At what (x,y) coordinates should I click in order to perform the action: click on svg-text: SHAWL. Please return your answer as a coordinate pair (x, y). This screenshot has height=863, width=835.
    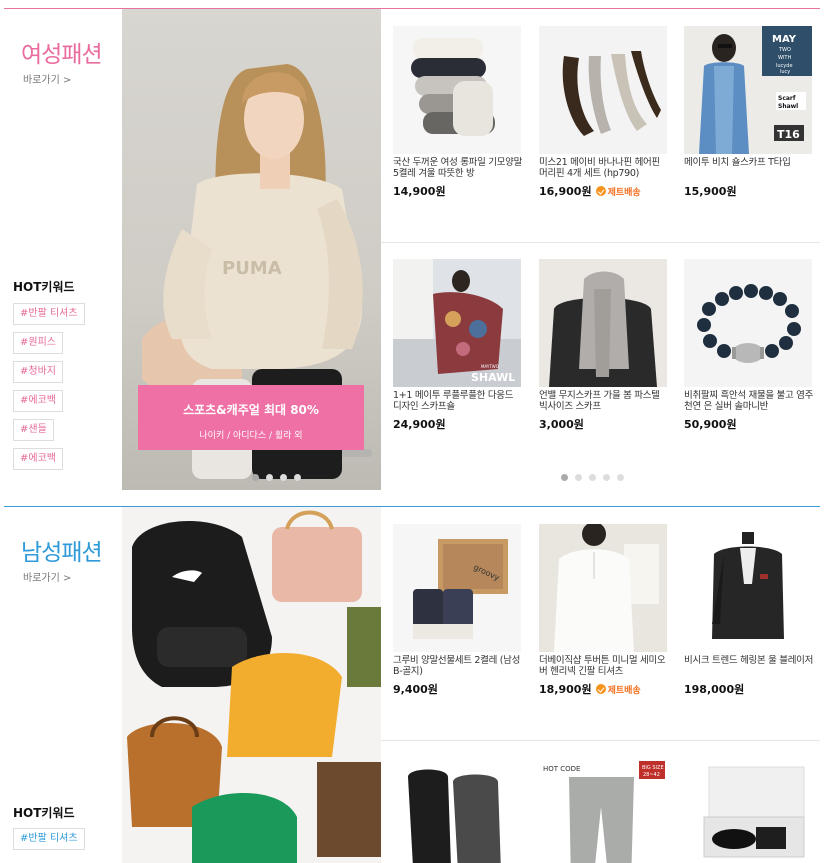
    Looking at the image, I should click on (493, 377).